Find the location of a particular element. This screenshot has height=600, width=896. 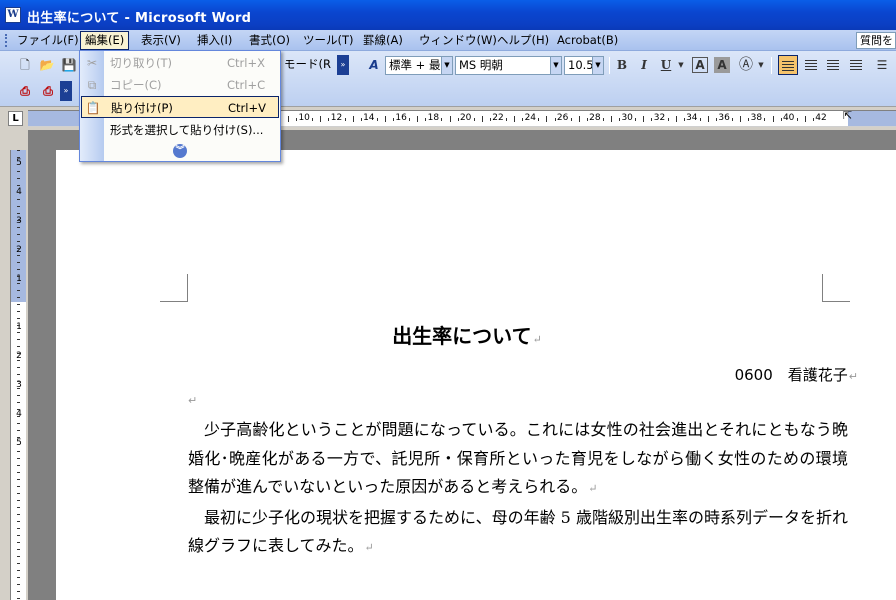

distribute-button is located at coordinates (856, 65).